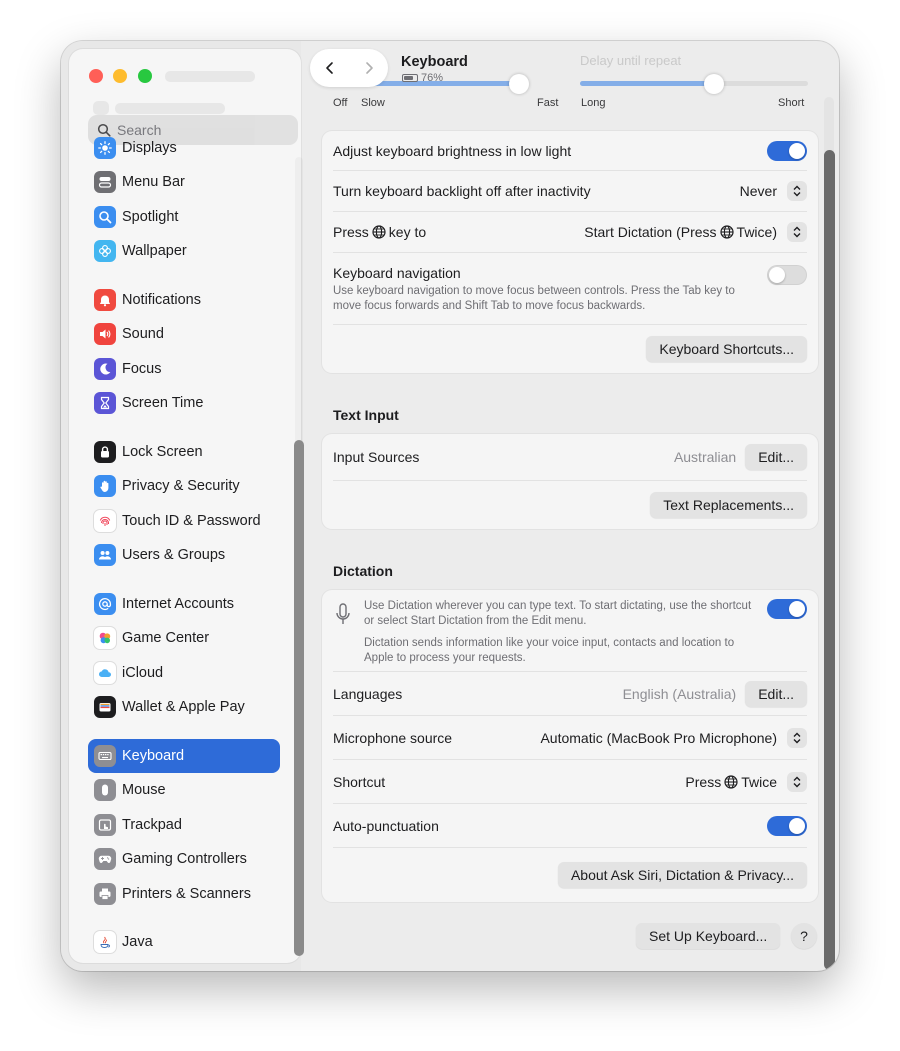  Describe the element at coordinates (695, 232) in the screenshot. I see `press-key-select: Start Dictation (Press Twice)` at that location.